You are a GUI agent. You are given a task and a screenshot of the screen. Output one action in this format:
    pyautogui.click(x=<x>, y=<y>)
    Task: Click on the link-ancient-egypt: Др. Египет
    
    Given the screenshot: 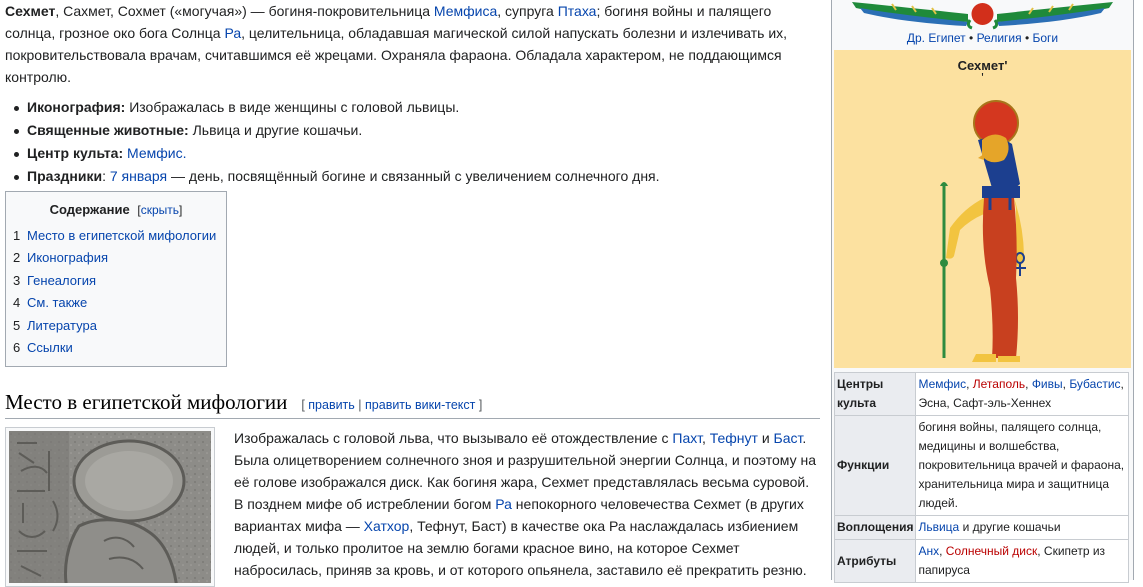 What is the action you would take?
    pyautogui.click(x=936, y=38)
    